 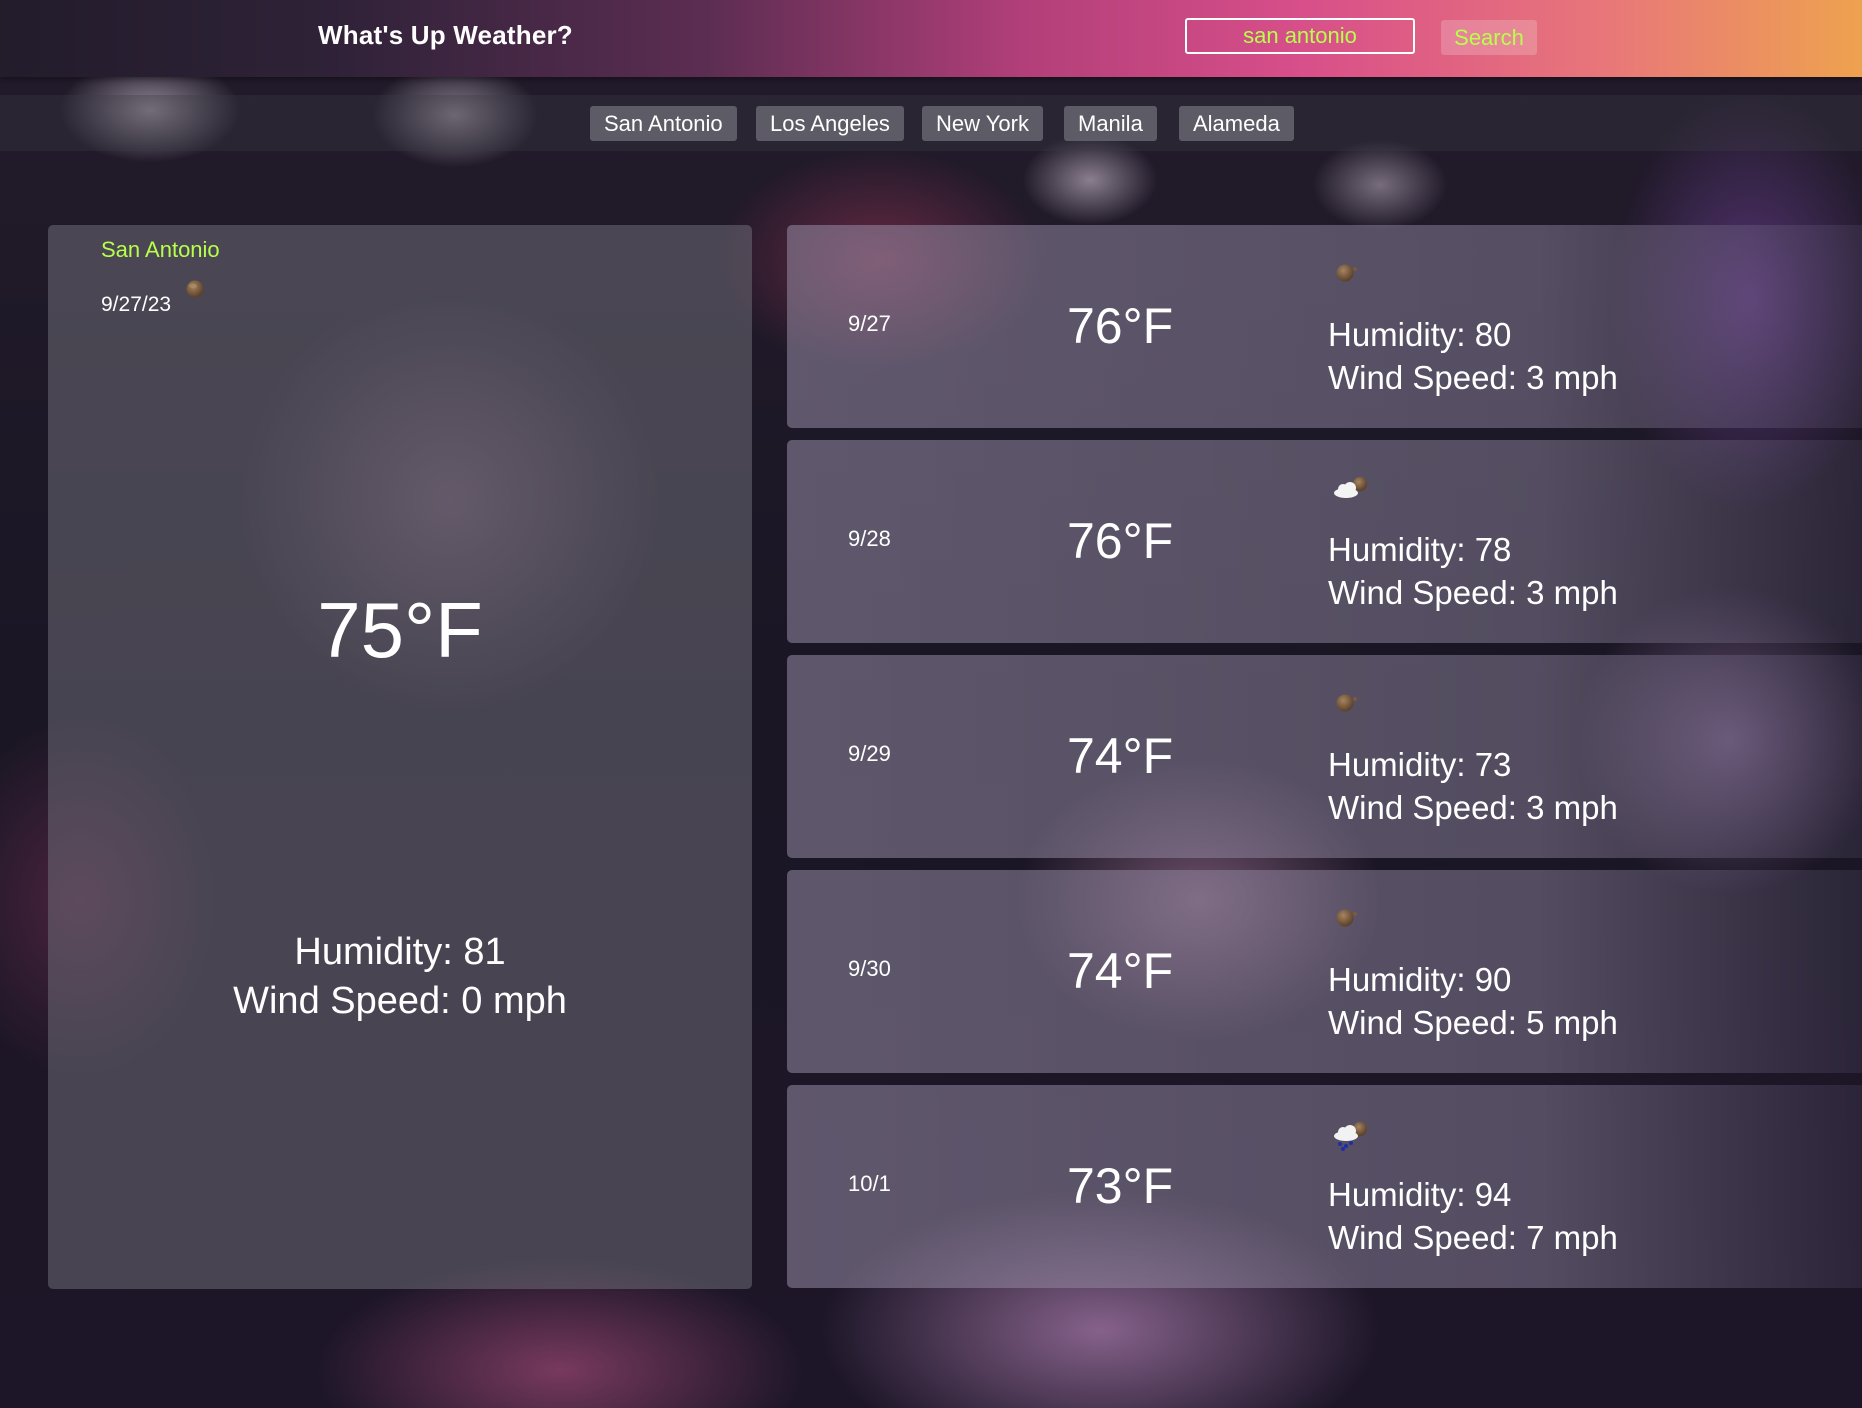 What do you see at coordinates (1473, 1022) in the screenshot?
I see `forecast-wind-speed: Wind Speed: 5 mph` at bounding box center [1473, 1022].